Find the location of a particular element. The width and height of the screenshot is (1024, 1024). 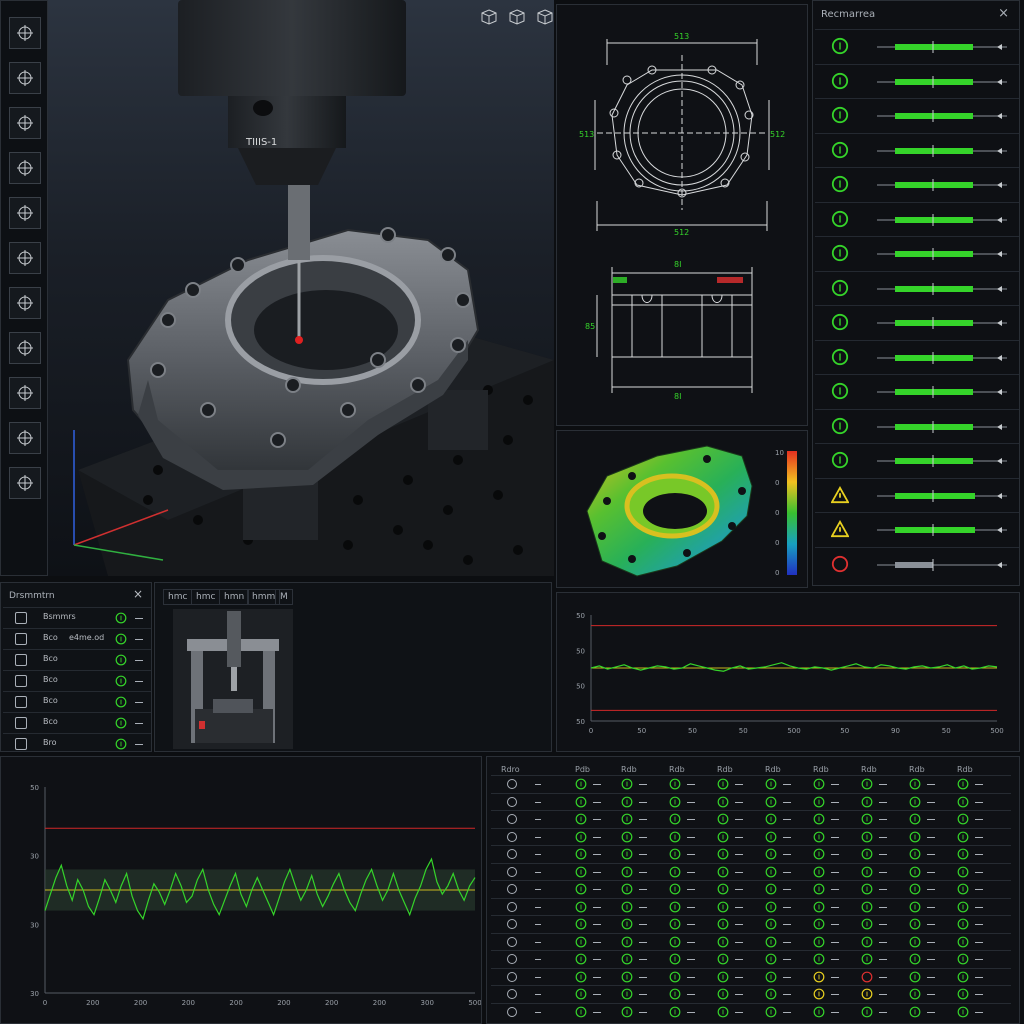

settings-circle-icon is located at coordinates (25, 483).